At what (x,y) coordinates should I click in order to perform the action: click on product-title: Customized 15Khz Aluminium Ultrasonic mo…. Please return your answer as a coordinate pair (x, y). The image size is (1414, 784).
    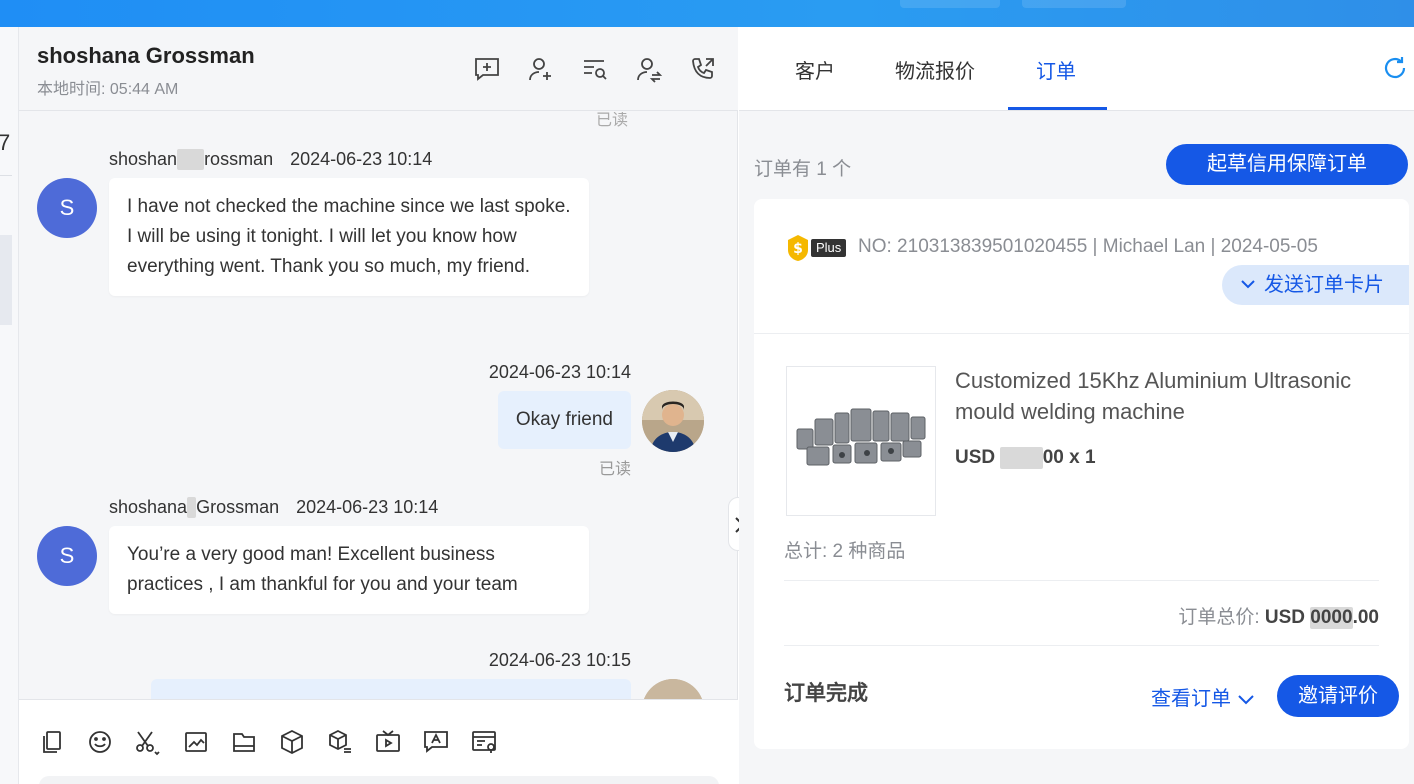
    Looking at the image, I should click on (1165, 396).